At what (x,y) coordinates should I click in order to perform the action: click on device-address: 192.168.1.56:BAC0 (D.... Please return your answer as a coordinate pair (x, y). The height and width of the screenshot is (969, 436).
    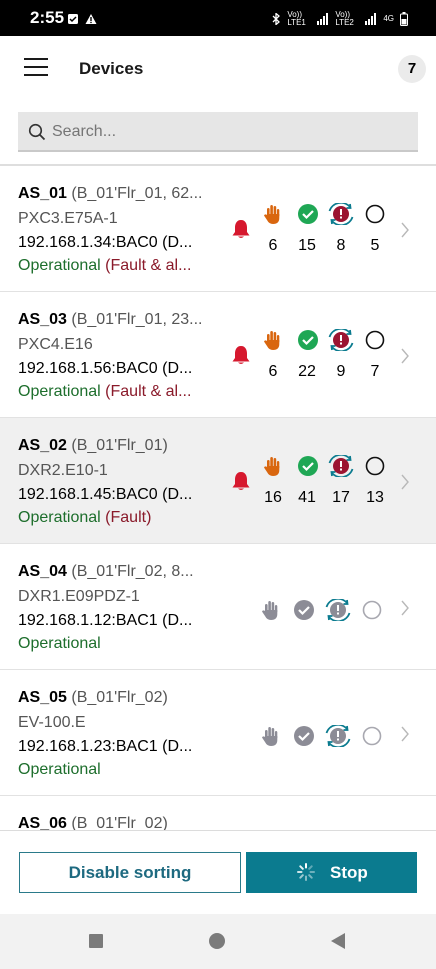
    Looking at the image, I should click on (105, 368).